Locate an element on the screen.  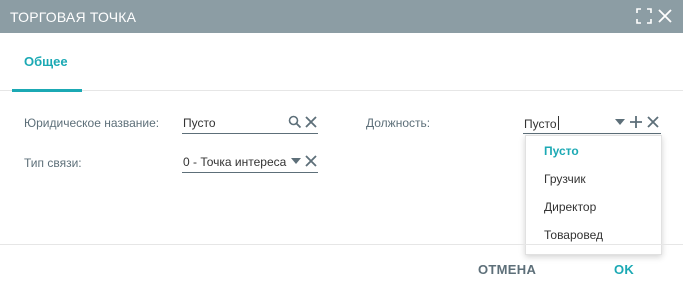
tab-general: Общее is located at coordinates (47, 62).